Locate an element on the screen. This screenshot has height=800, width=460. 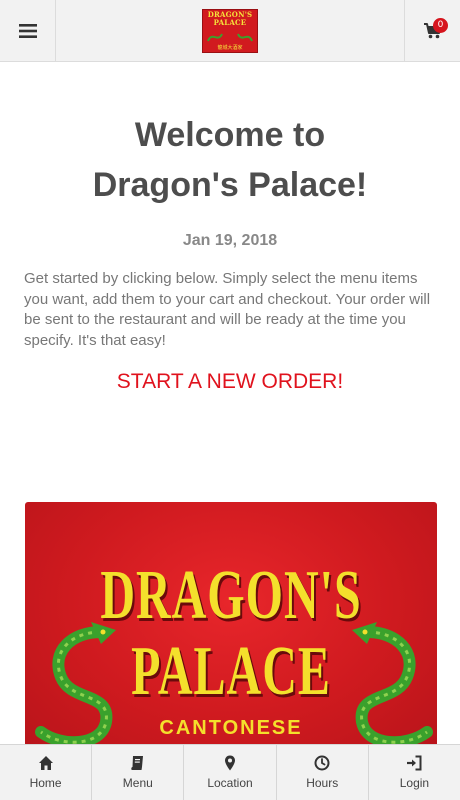
nav-location: Location is located at coordinates (230, 772).